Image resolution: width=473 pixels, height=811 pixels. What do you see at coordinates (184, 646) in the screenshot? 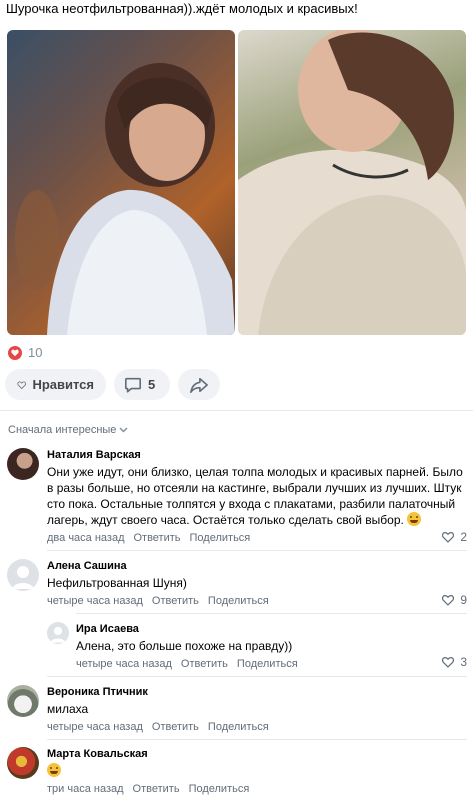
I see `comment-text: Алена, это больше похоже на правду))` at bounding box center [184, 646].